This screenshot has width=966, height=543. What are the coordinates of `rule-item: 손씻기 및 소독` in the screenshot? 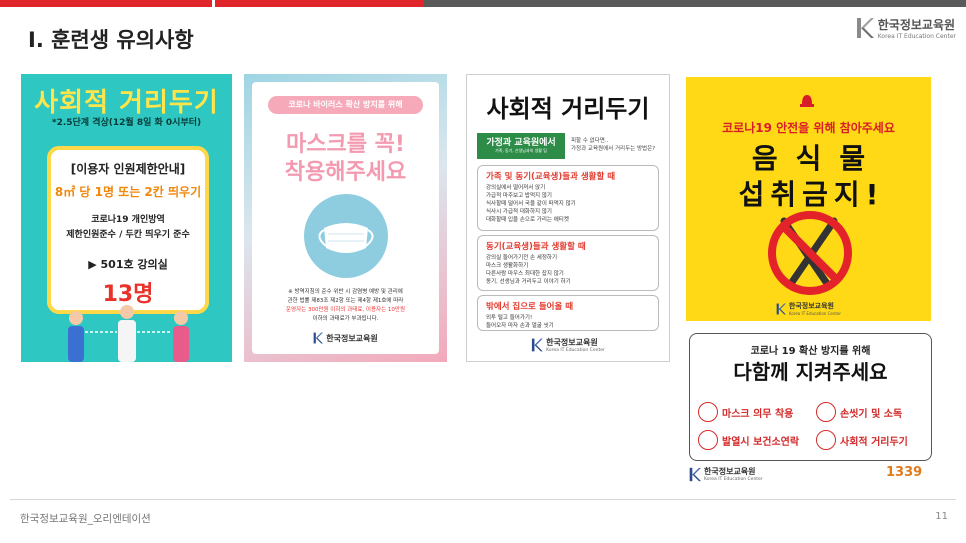 It's located at (859, 412).